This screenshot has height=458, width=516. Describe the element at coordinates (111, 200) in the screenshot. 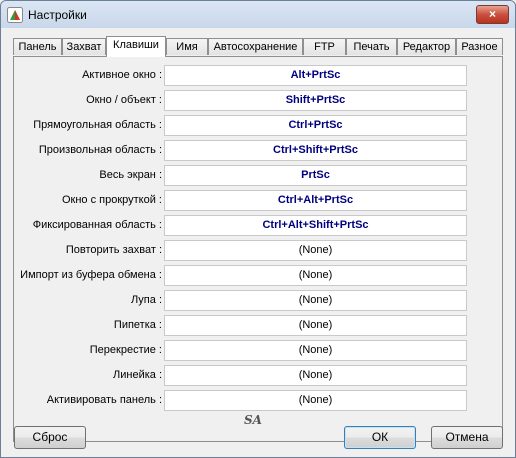

I see `hotkey-label: Окно с прокруткой :` at that location.